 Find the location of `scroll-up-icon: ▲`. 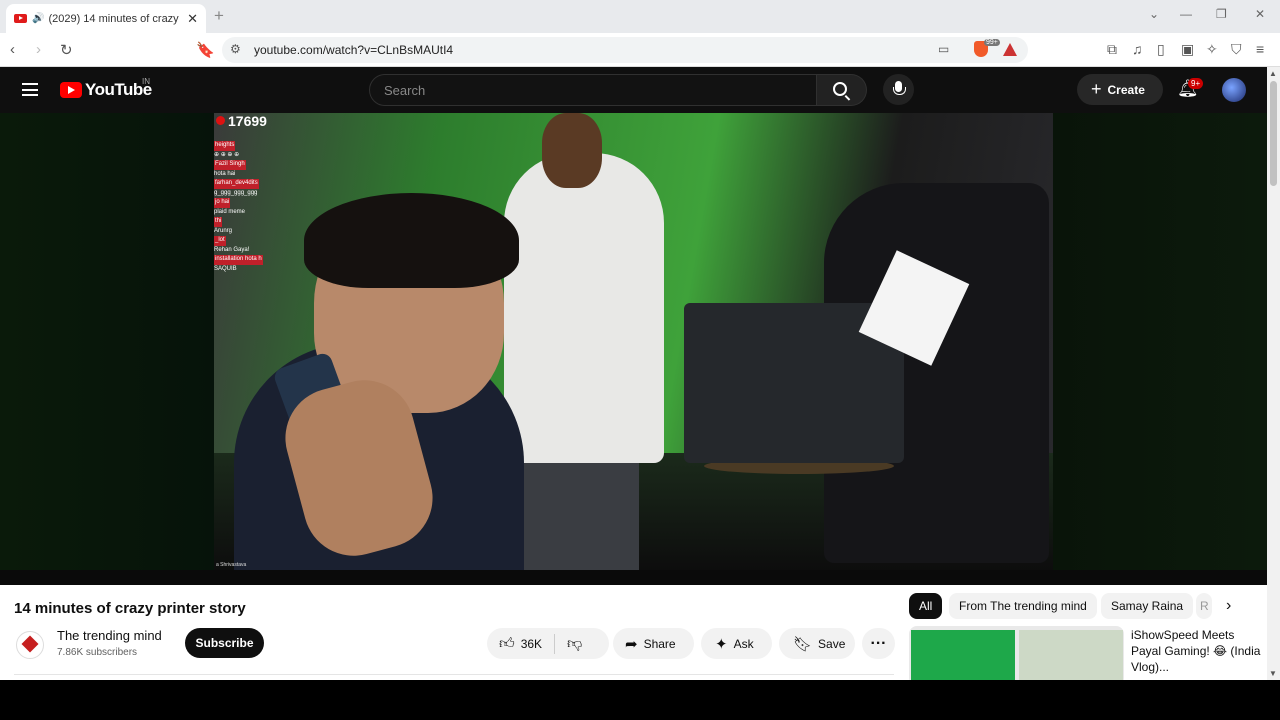

scroll-up-icon: ▲ is located at coordinates (1273, 73).